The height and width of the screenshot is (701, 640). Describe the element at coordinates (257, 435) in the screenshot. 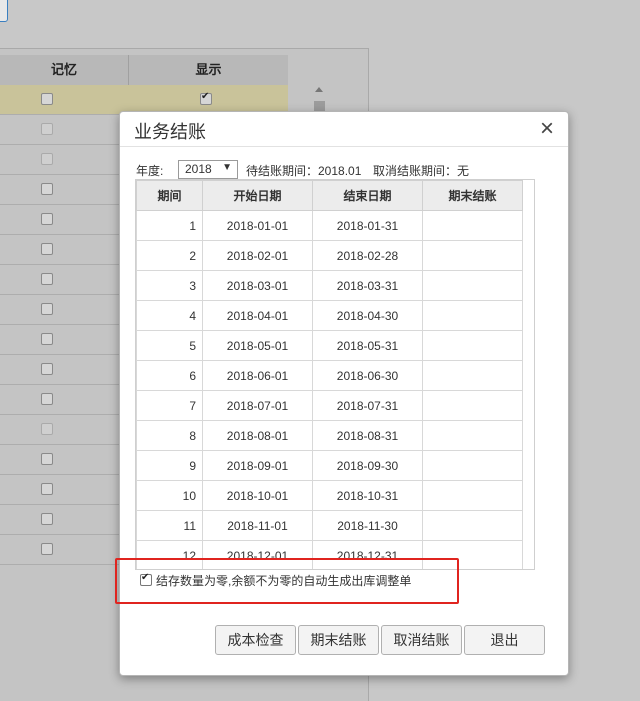

I see `start-date-cell: 2018-08-01` at that location.